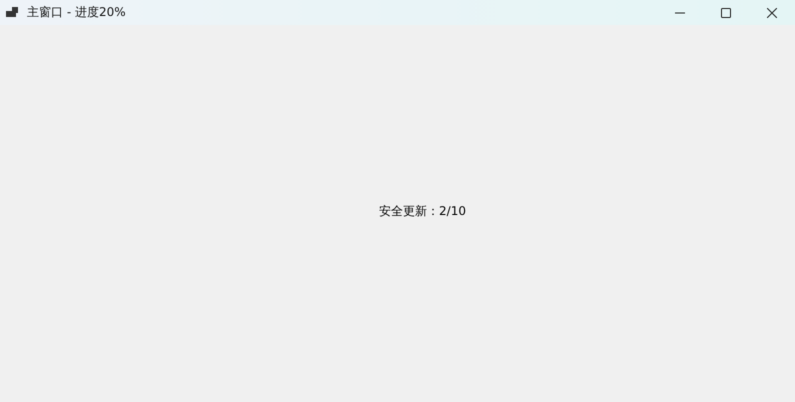  What do you see at coordinates (422, 211) in the screenshot?
I see `status-label: 安全更新：2/10` at bounding box center [422, 211].